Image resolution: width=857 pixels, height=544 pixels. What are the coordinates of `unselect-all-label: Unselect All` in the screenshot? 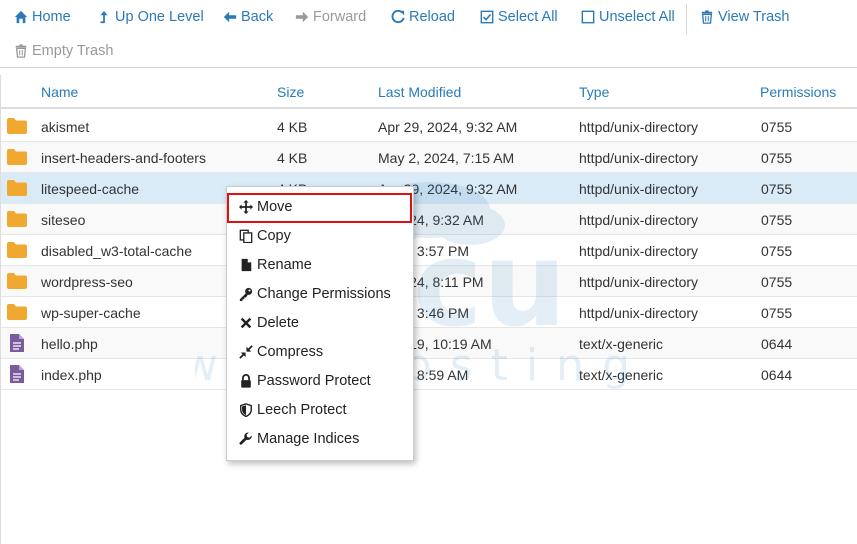 It's located at (637, 17).